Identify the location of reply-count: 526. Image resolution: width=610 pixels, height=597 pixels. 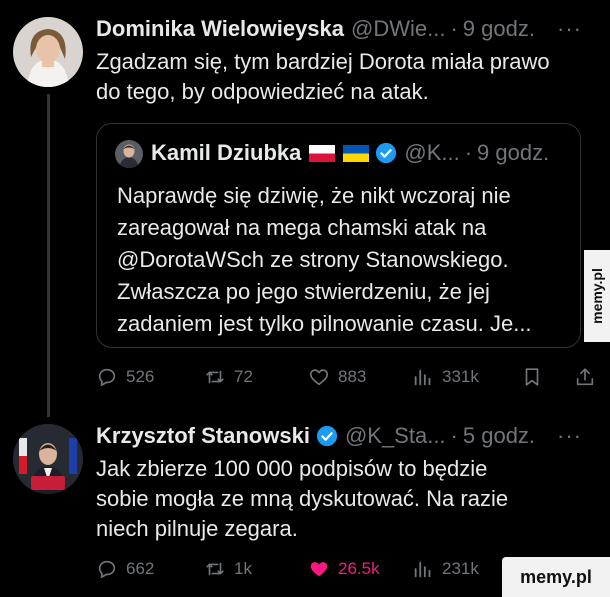
(140, 376).